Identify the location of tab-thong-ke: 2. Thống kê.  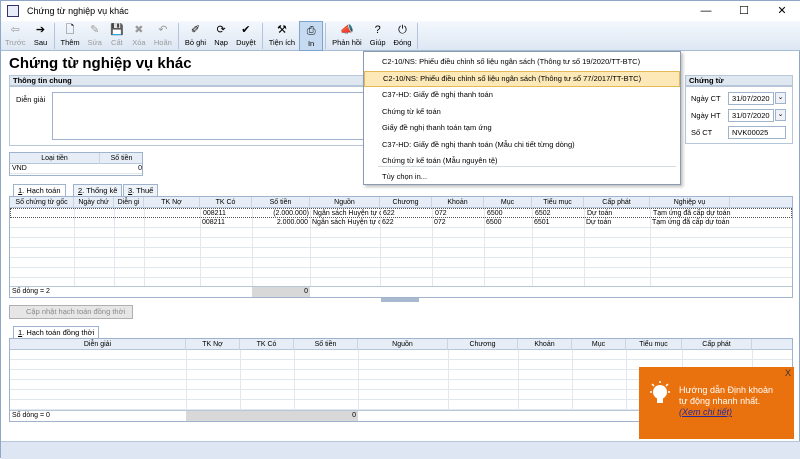
(98, 190).